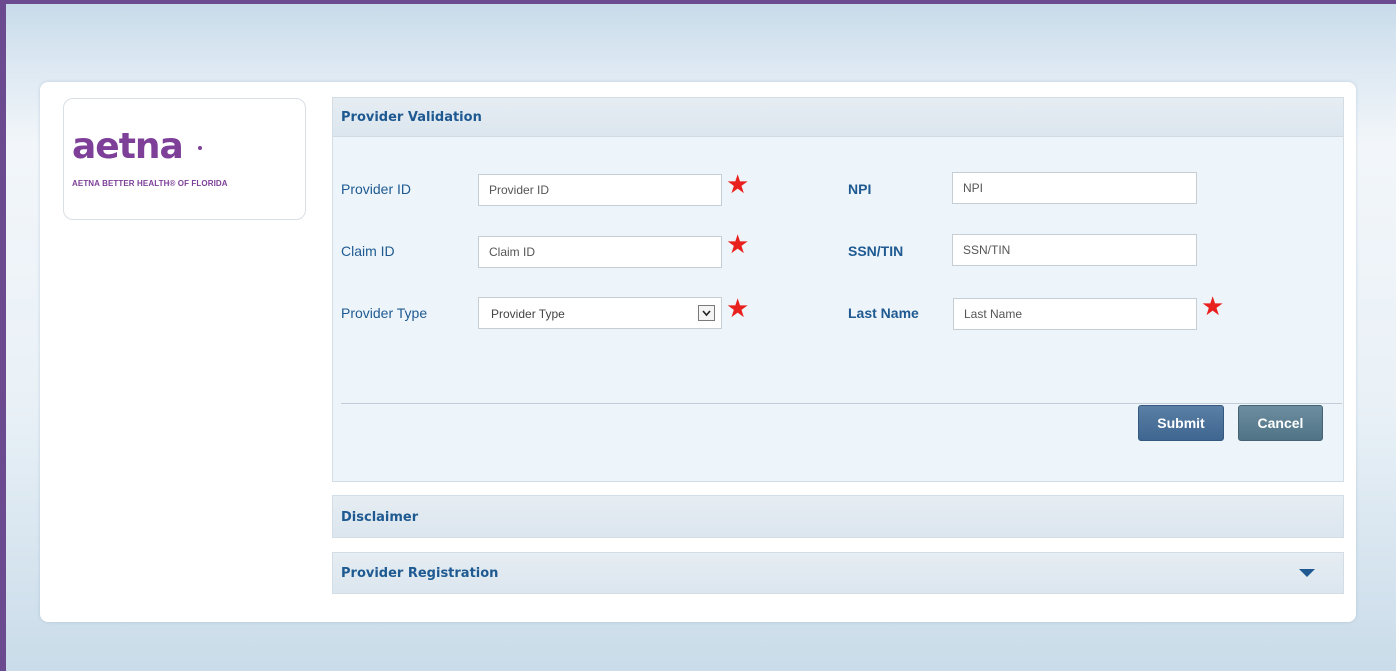 Image resolution: width=1396 pixels, height=671 pixels. I want to click on claim-id-label: Claim ID, so click(368, 251).